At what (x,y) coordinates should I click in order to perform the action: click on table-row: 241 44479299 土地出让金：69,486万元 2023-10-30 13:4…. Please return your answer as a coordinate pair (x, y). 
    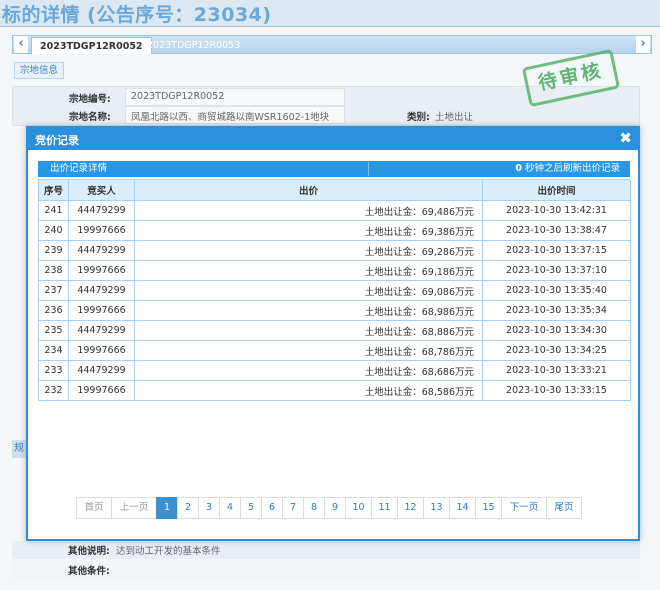
    Looking at the image, I should click on (334, 210).